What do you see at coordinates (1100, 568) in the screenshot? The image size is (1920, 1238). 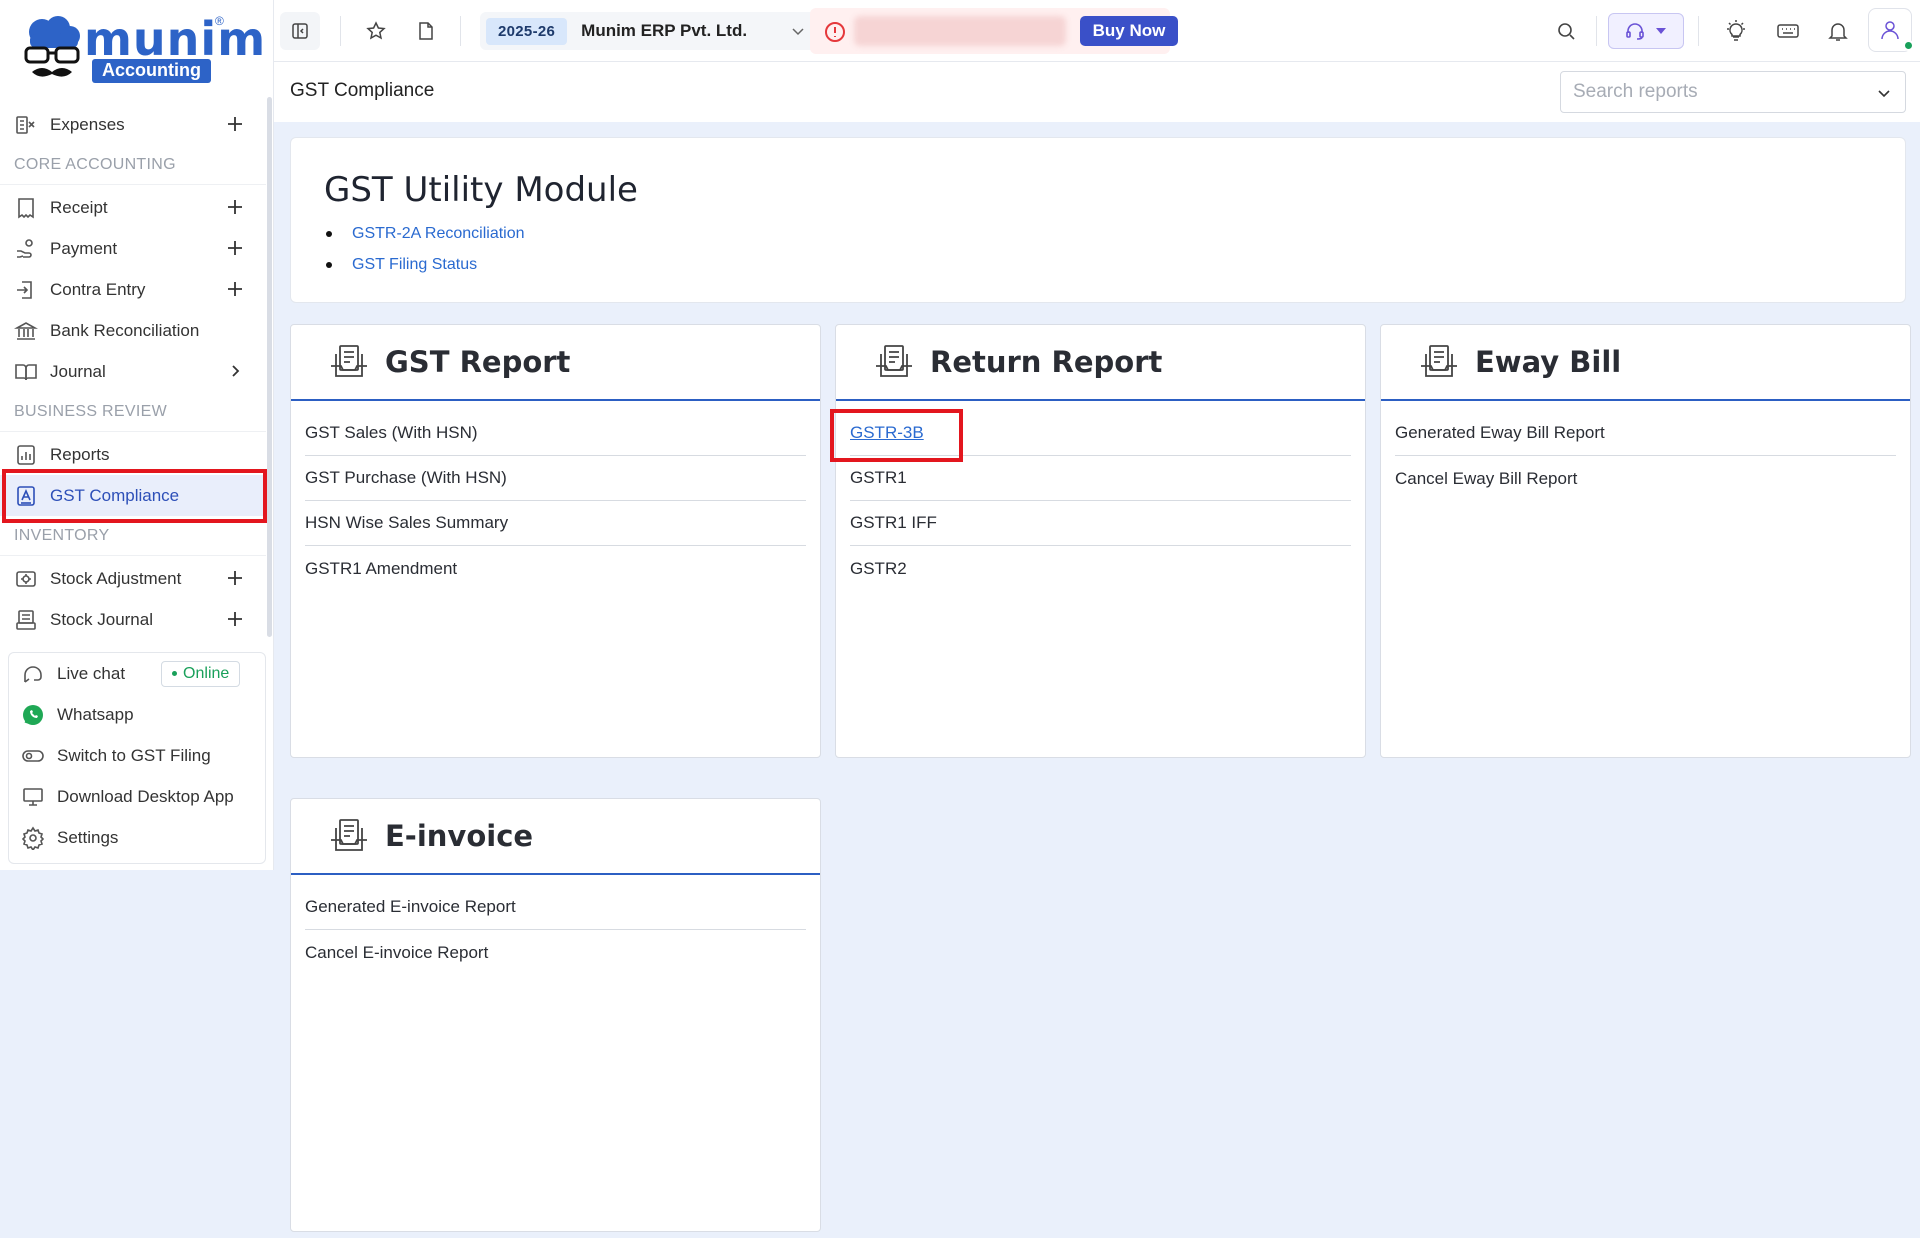 I see `report-link: GSTR2` at bounding box center [1100, 568].